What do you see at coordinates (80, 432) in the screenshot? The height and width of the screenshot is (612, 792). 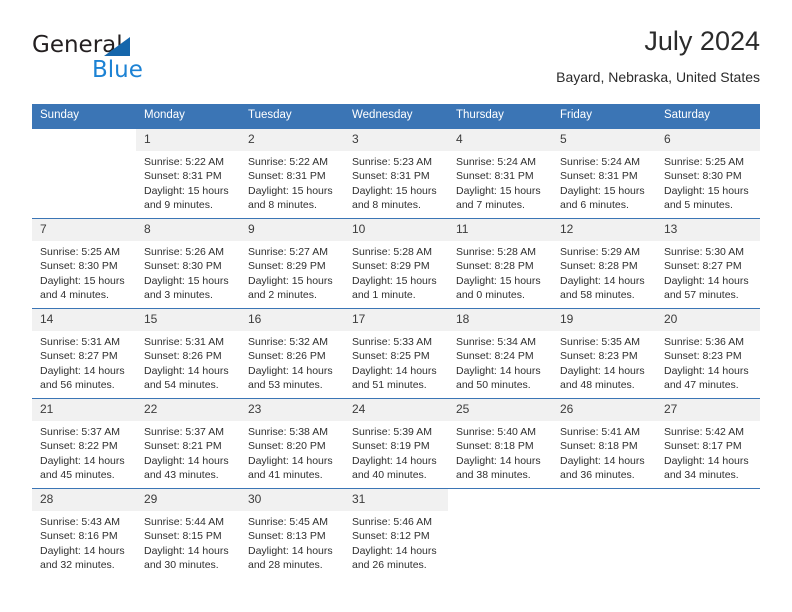 I see `sunrise-text: Sunrise: 5:37 AM` at bounding box center [80, 432].